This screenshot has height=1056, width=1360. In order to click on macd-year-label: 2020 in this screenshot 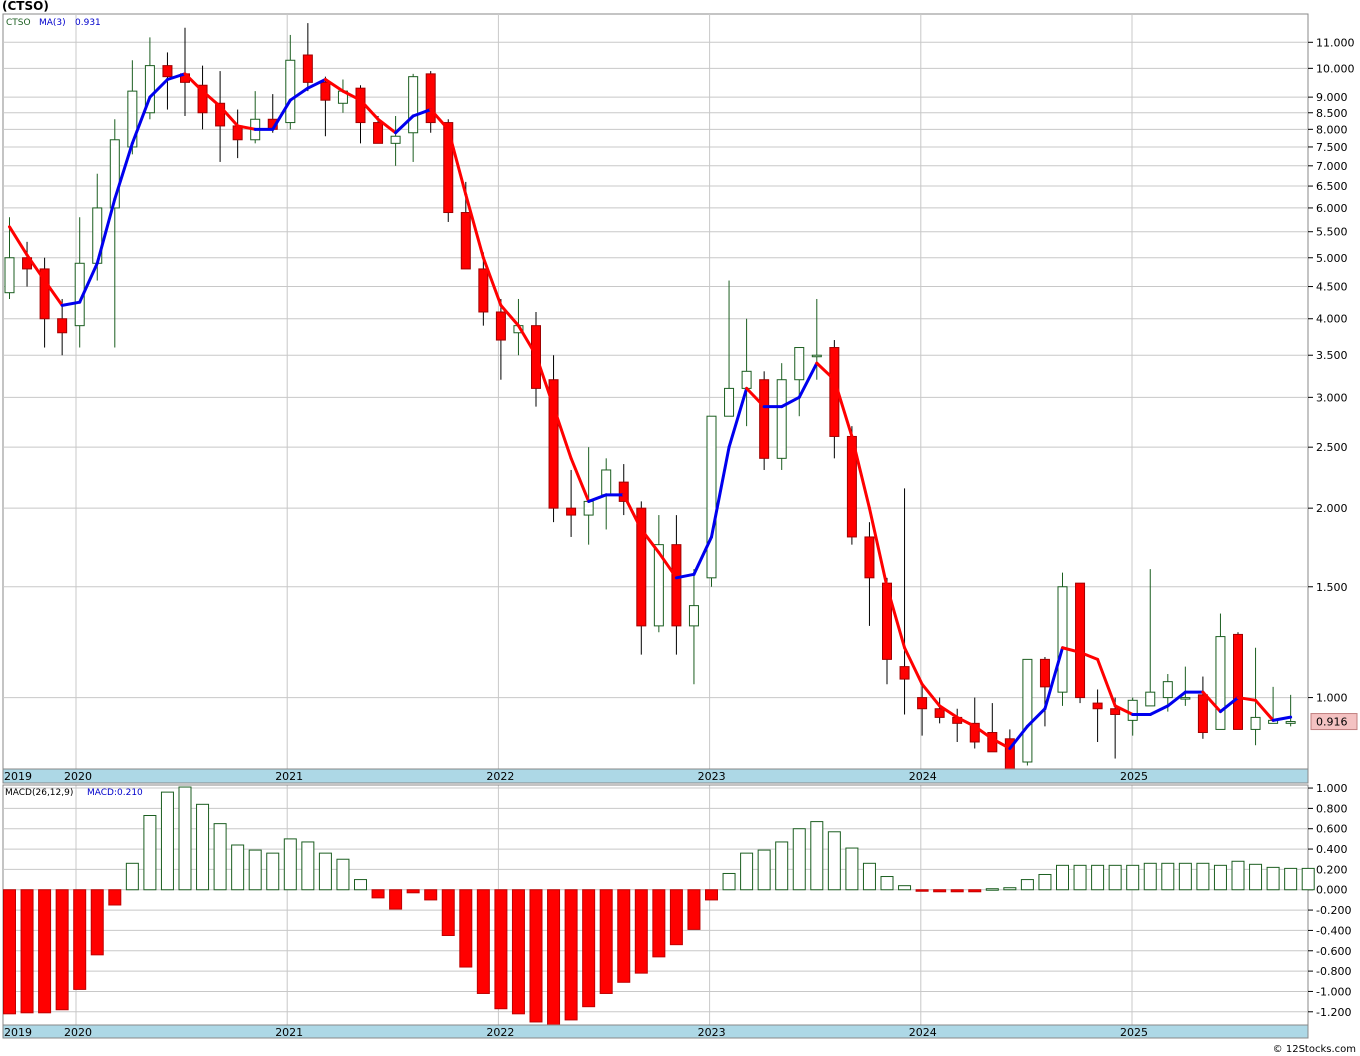, I will do `click(78, 1032)`.